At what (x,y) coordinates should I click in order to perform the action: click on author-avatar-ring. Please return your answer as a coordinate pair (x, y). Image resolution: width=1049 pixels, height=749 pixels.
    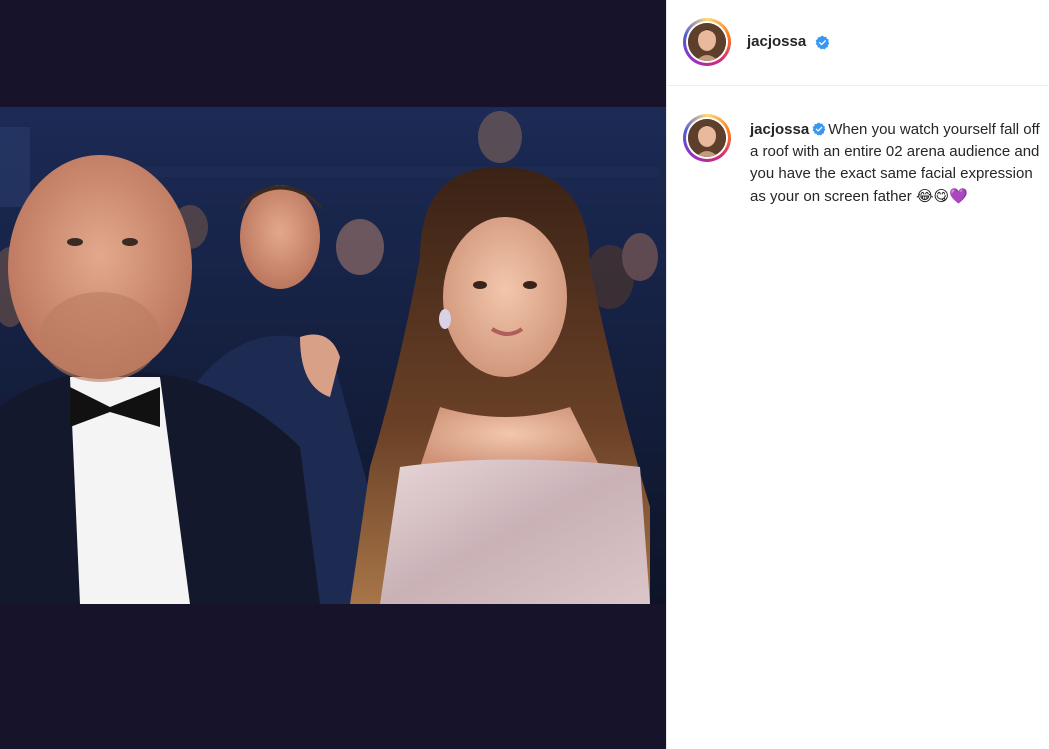
    Looking at the image, I should click on (707, 42).